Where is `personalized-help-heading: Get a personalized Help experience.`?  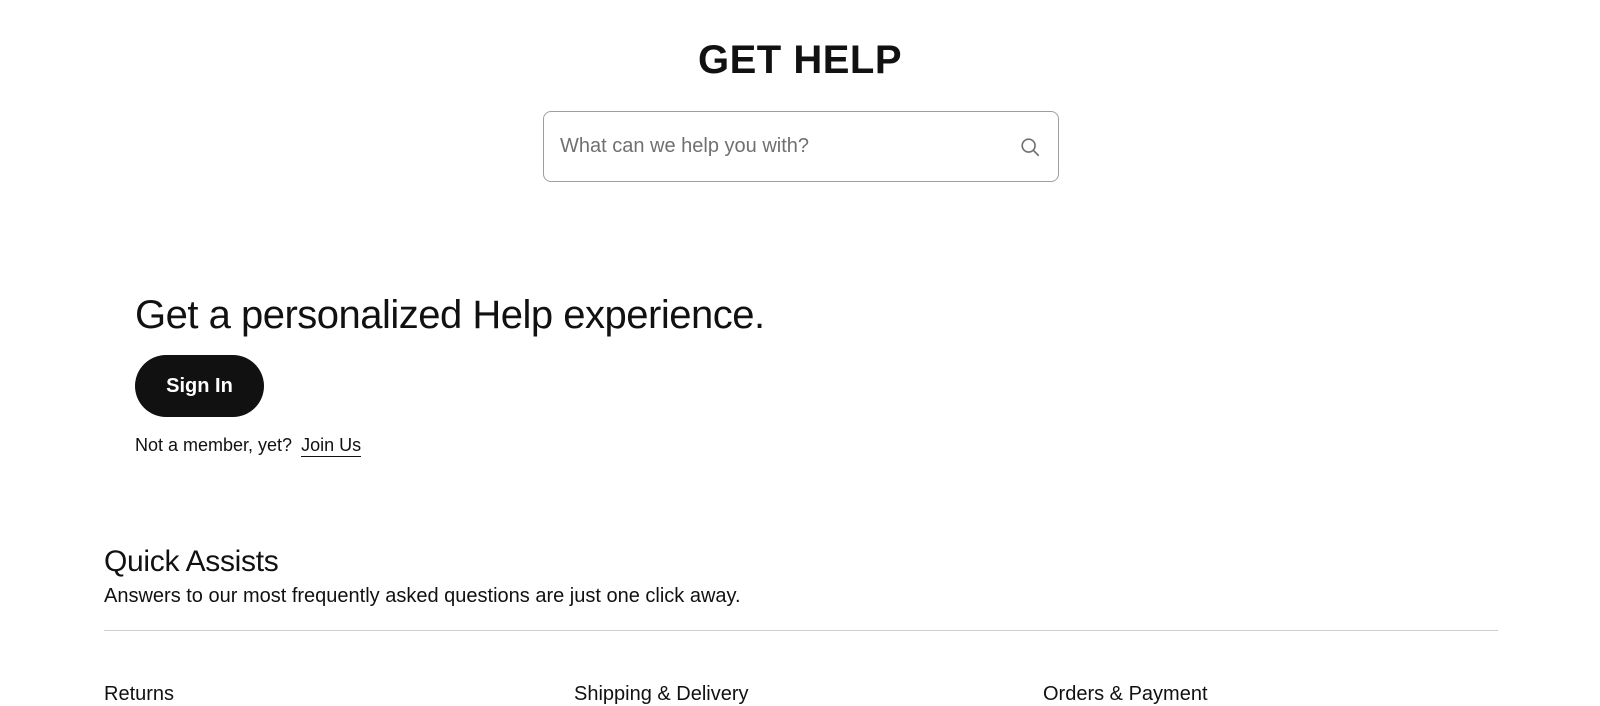
personalized-help-heading: Get a personalized Help experience. is located at coordinates (450, 315).